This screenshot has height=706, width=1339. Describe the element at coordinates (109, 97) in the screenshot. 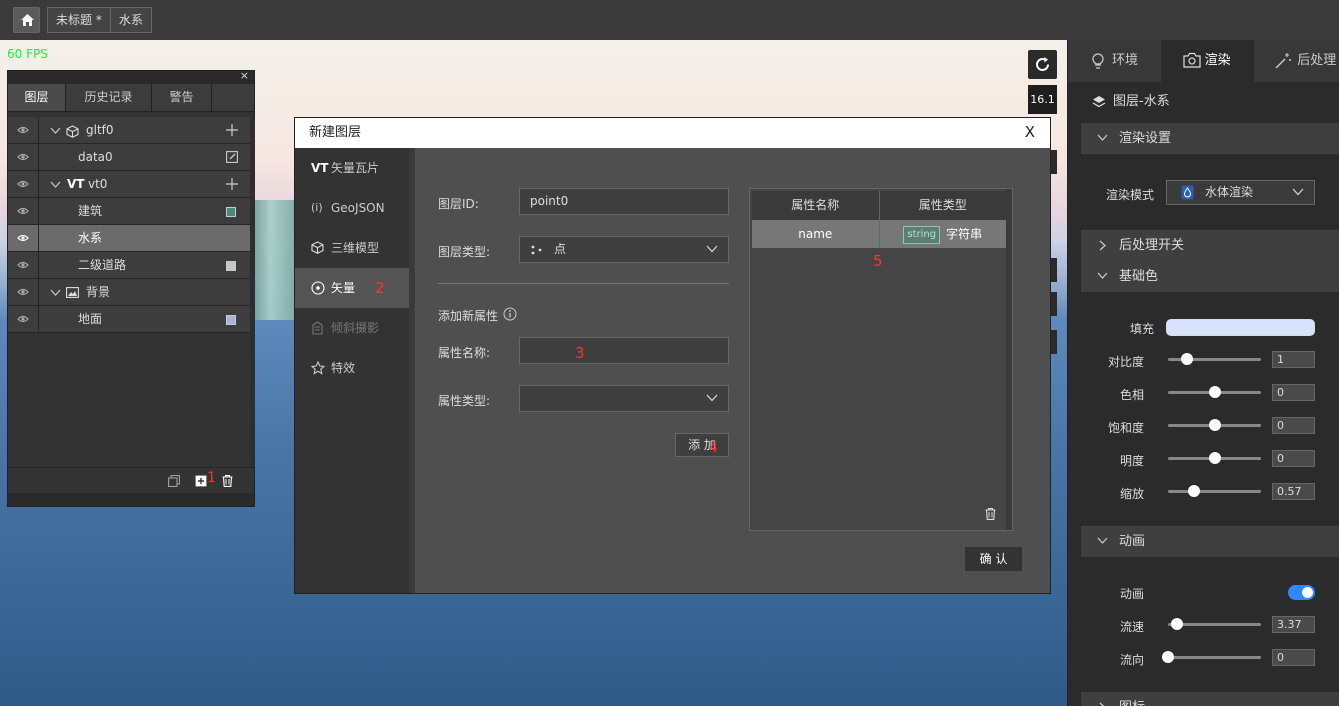

I see `tab-history: 历史记录` at that location.